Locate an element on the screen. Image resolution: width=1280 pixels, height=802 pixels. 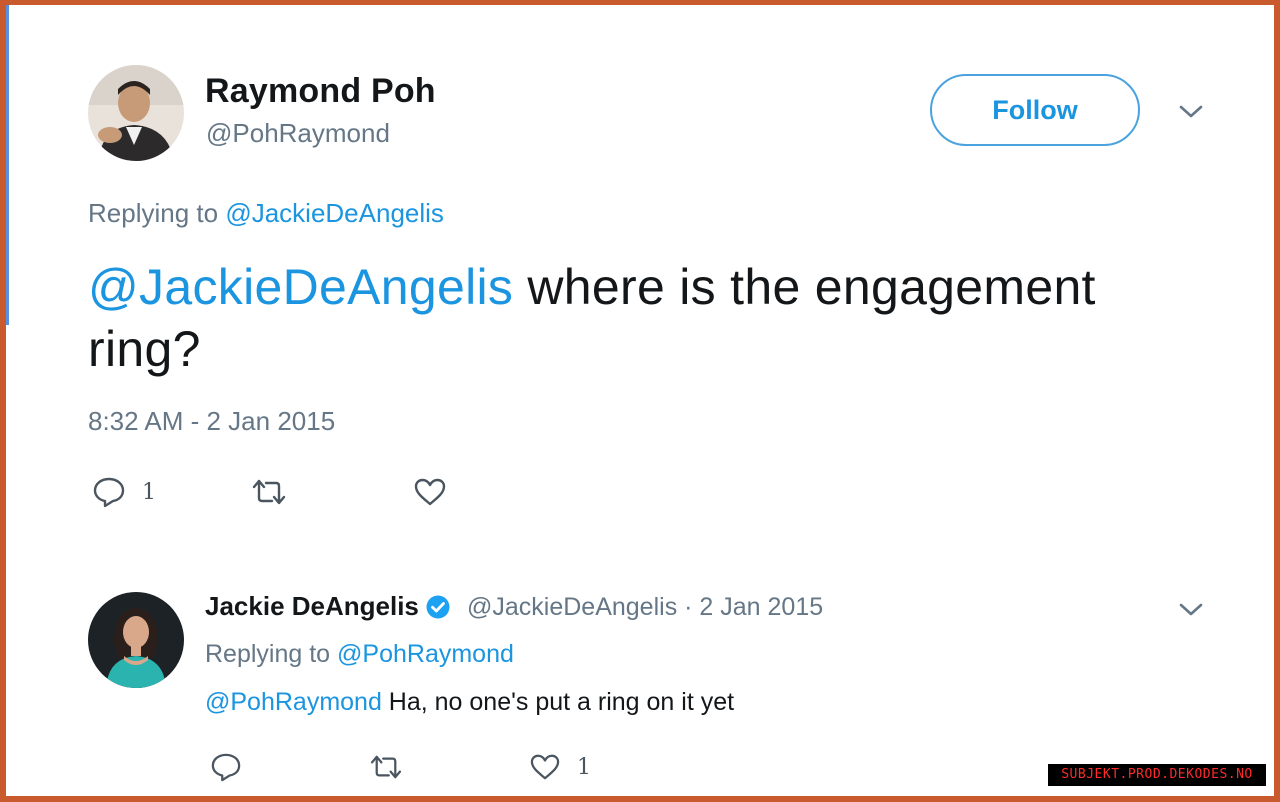
replying-to-link: @PohRaymond is located at coordinates (425, 654).